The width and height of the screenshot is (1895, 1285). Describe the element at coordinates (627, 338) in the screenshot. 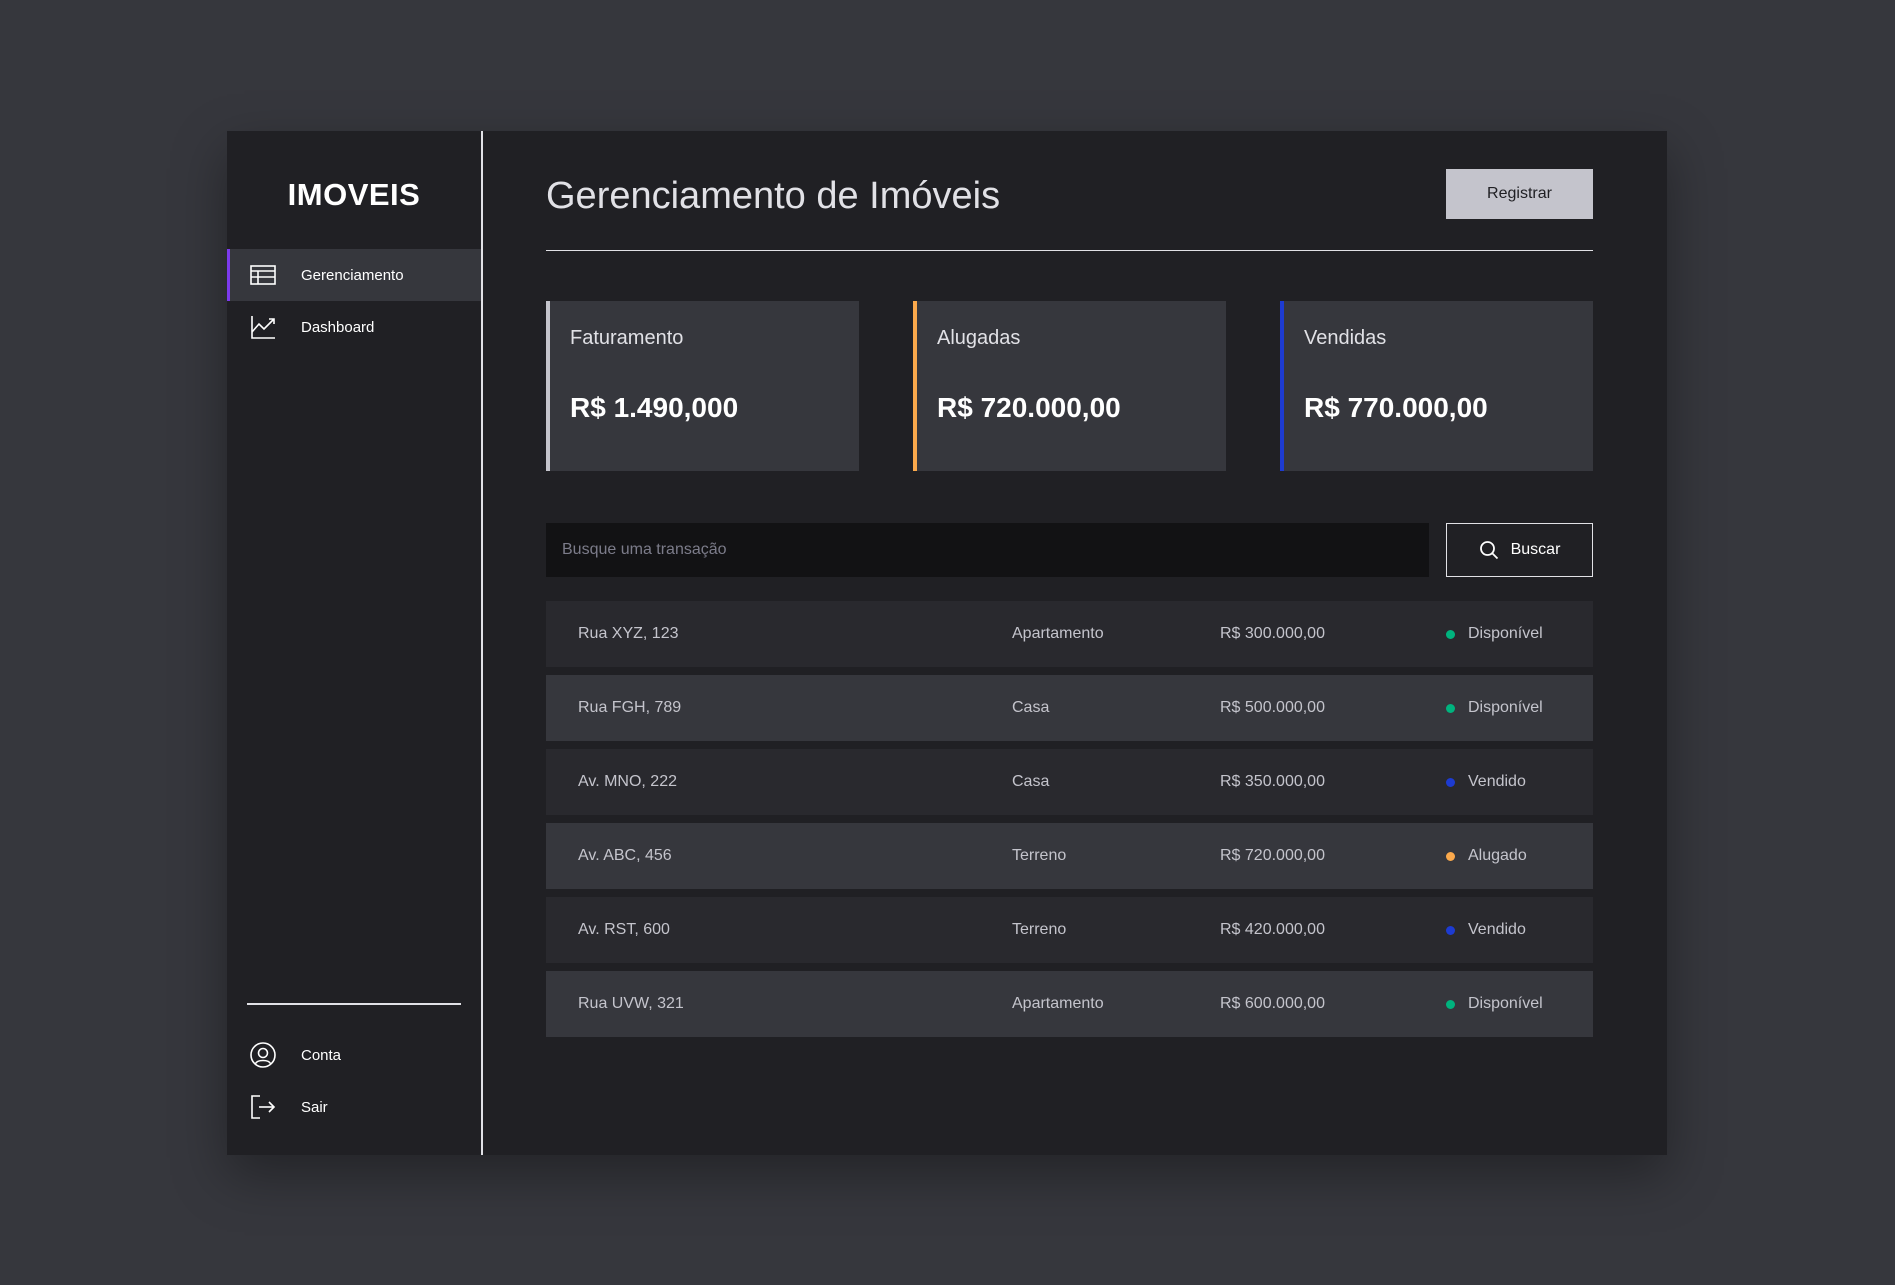

I see `card-title: Faturamento` at that location.